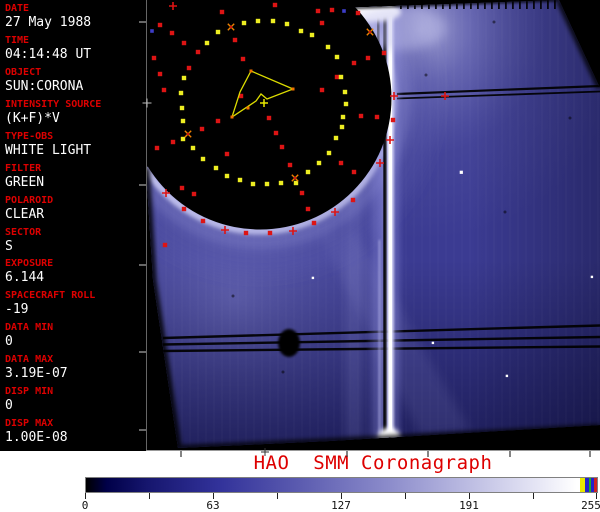 This screenshot has width=600, height=512. I want to click on metadata-field-time: TIME 04:14:48 UT, so click(75, 48).